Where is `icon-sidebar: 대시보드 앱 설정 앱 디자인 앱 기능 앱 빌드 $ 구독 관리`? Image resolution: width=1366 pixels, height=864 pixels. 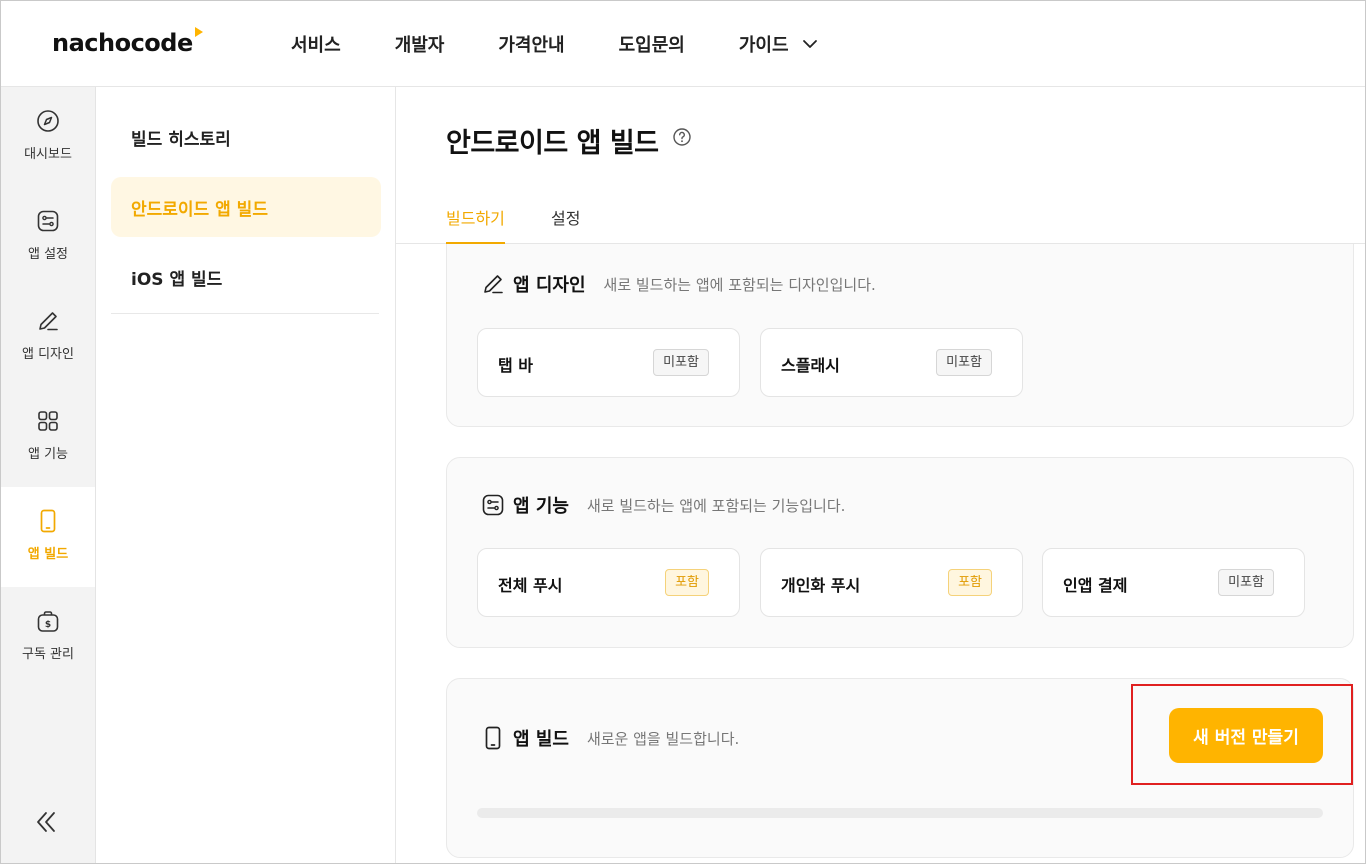
icon-sidebar: 대시보드 앱 설정 앱 디자인 앱 기능 앱 빌드 $ 구독 관리 is located at coordinates (48, 475).